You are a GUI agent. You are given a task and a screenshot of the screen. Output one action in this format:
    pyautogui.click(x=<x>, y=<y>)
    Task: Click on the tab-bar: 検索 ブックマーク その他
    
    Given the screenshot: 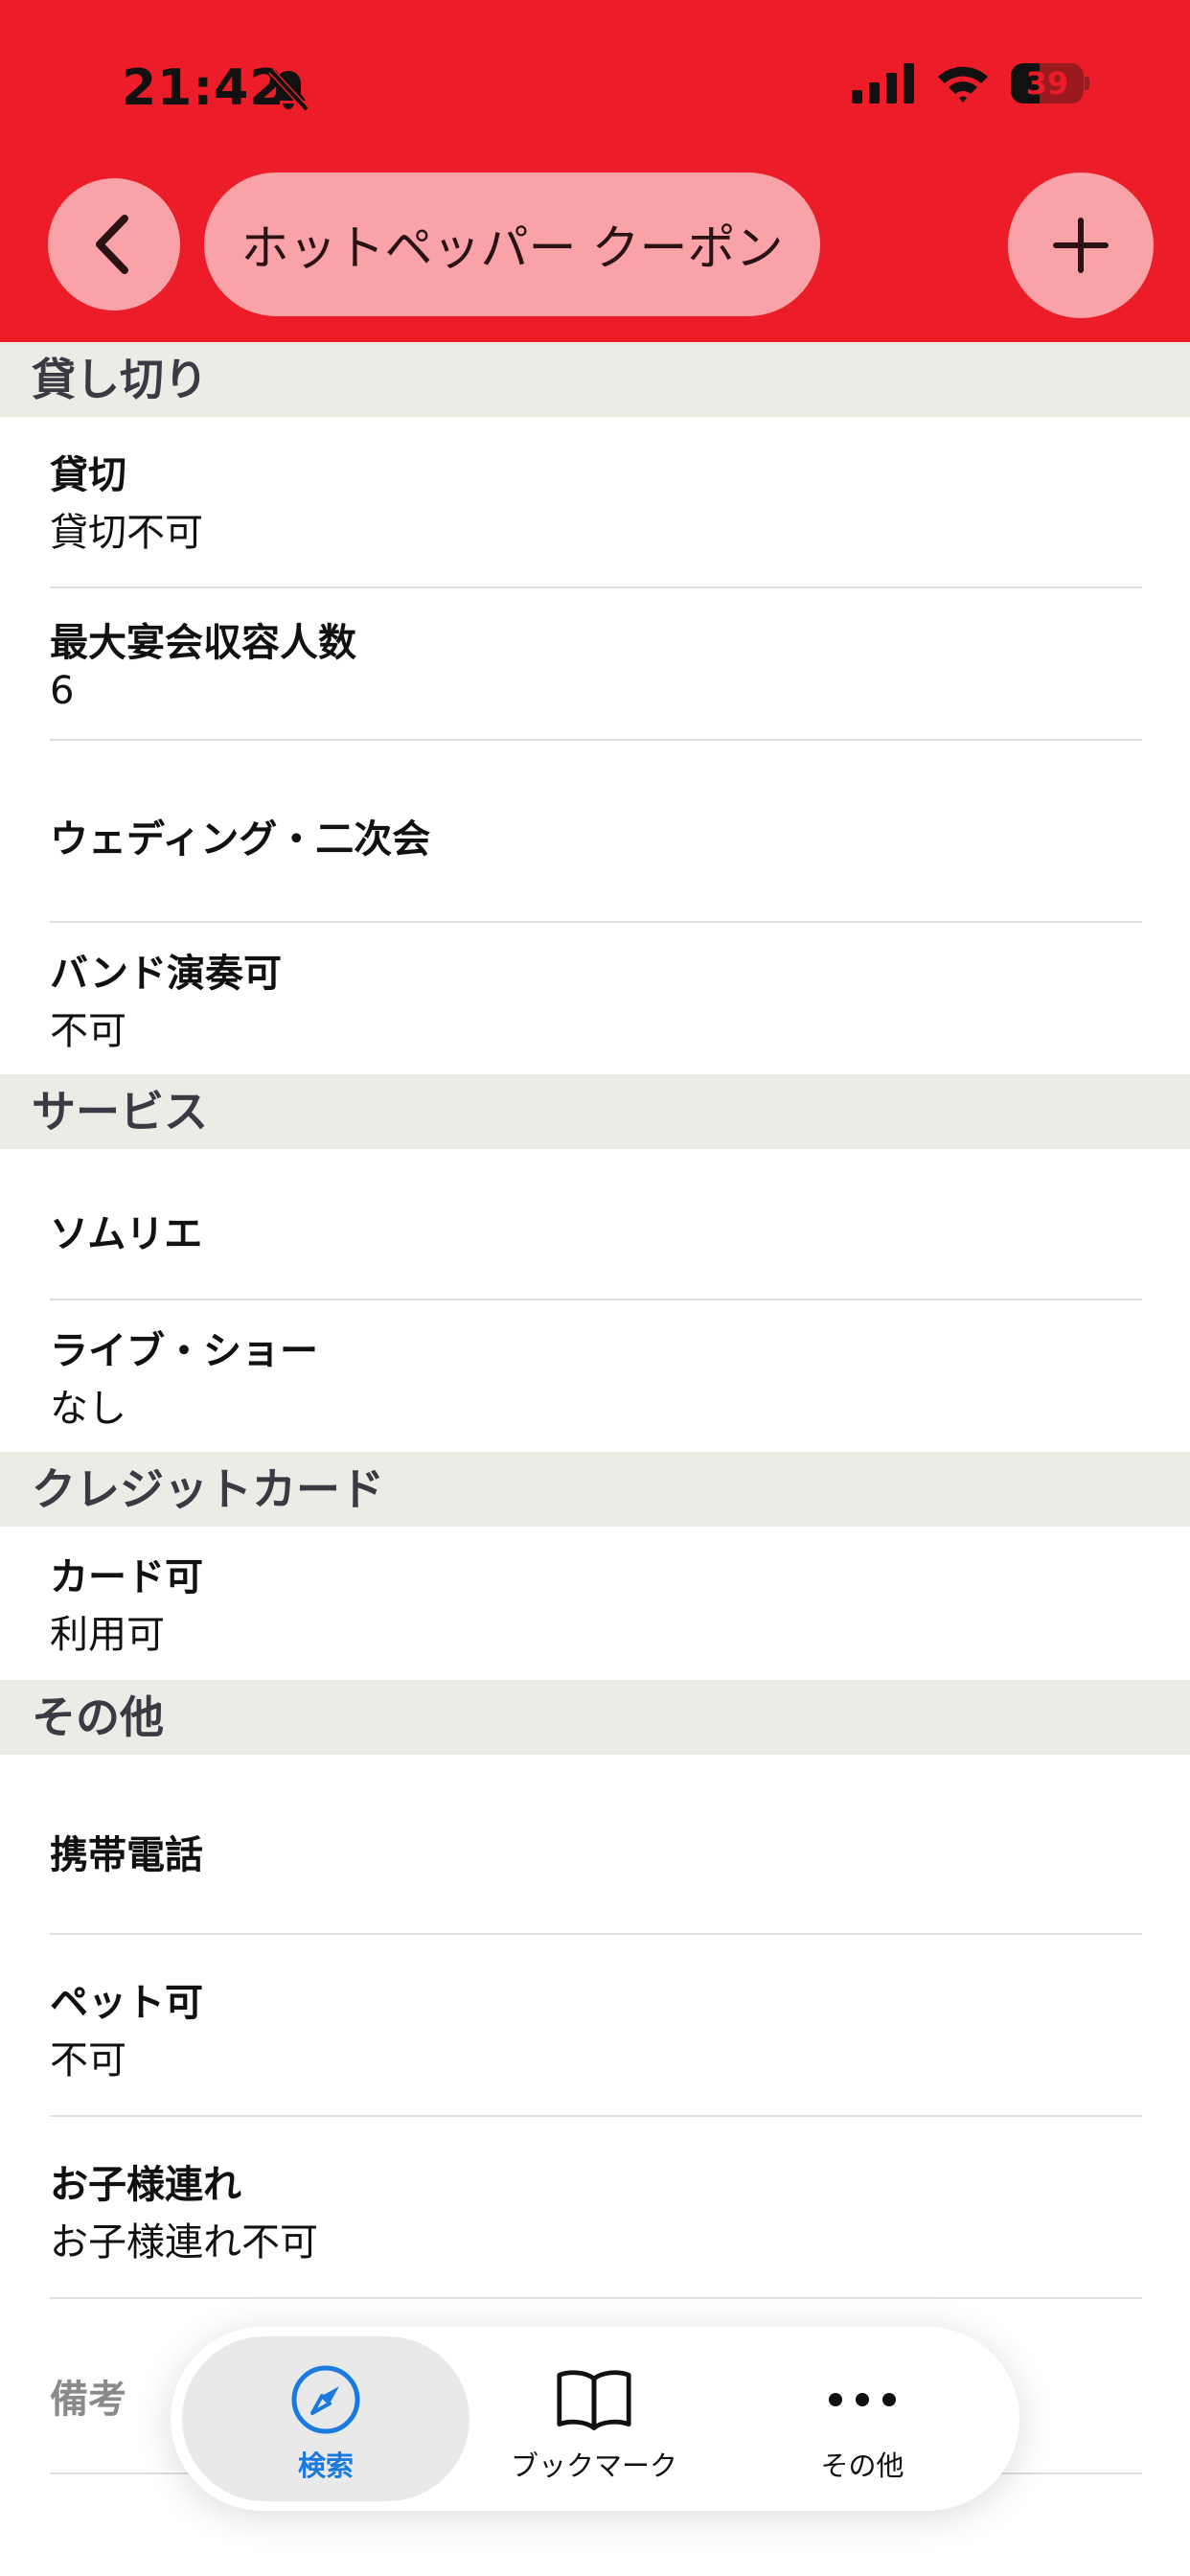 What is the action you would take?
    pyautogui.click(x=595, y=2419)
    